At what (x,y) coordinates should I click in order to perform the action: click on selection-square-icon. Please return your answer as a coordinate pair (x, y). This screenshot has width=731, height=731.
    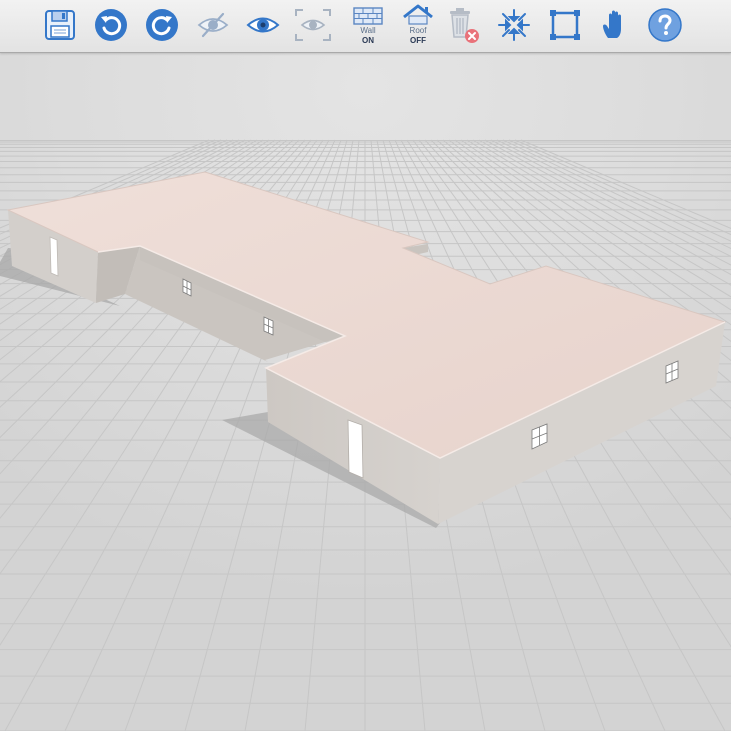
    Looking at the image, I should click on (565, 25).